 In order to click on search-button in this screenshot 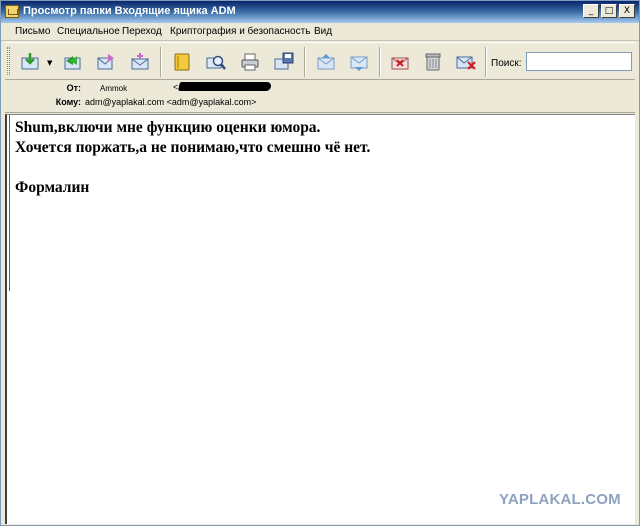, I will do `click(216, 62)`.